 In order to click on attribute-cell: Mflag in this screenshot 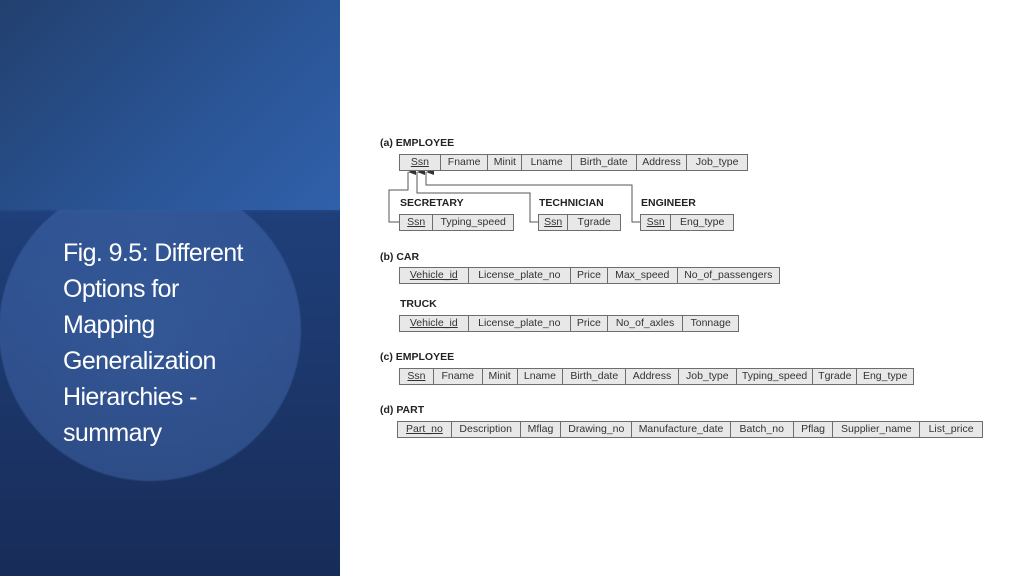, I will do `click(541, 429)`.